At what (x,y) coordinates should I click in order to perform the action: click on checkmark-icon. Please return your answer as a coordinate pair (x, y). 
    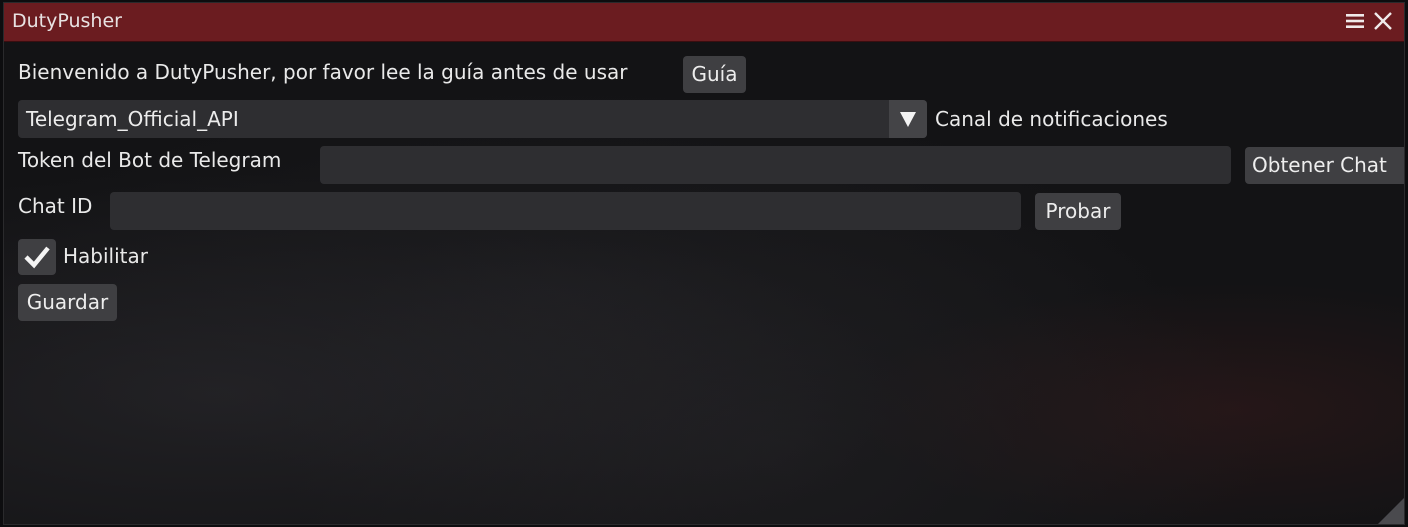
    Looking at the image, I should click on (37, 257).